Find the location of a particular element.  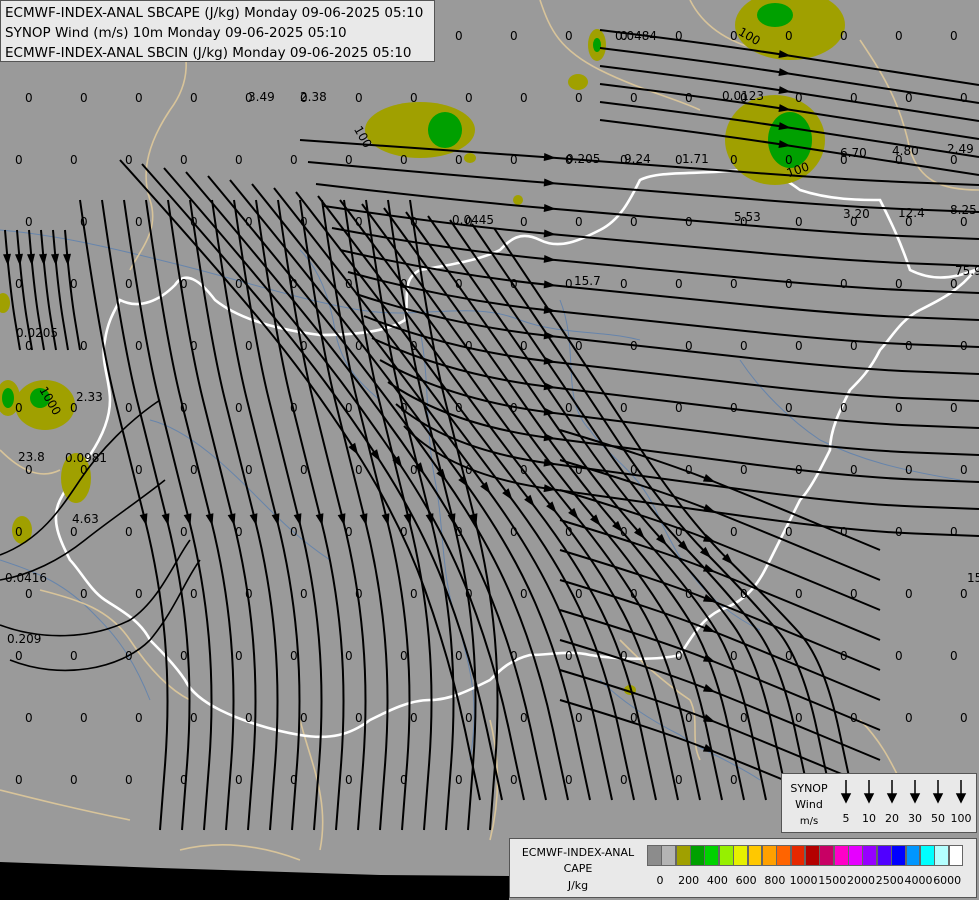

synop-legend-subtitle: Wind is located at coordinates (809, 804).